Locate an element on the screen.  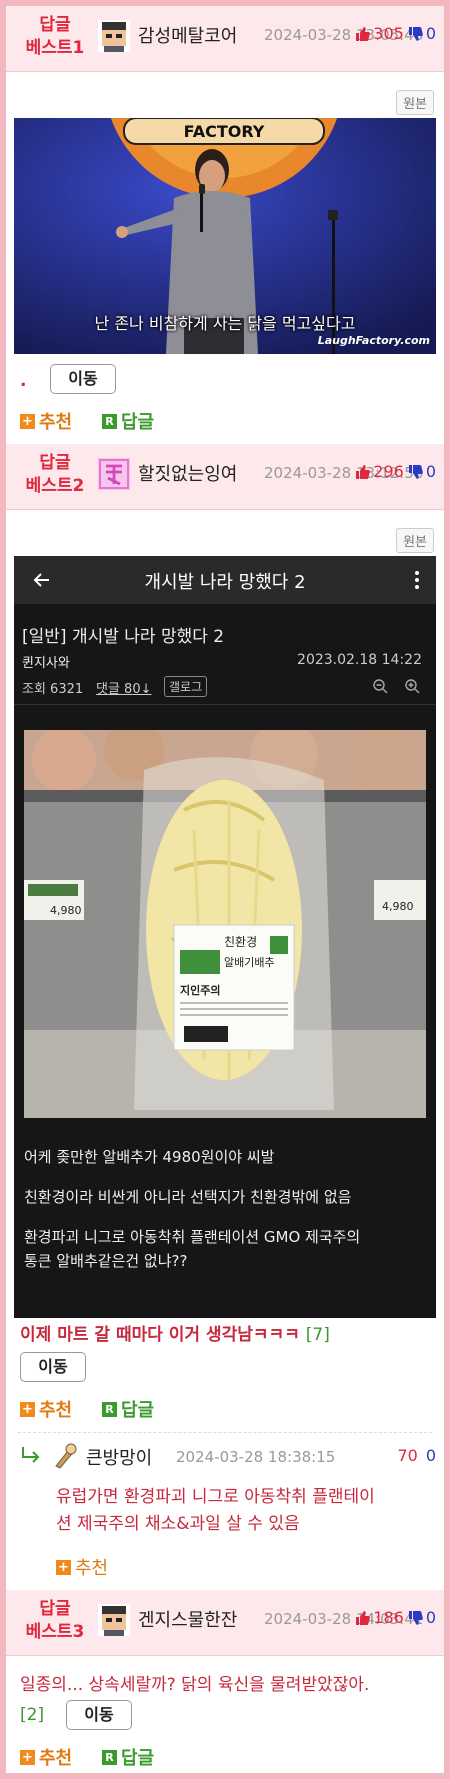
upvote-count: 296 is located at coordinates (388, 471).